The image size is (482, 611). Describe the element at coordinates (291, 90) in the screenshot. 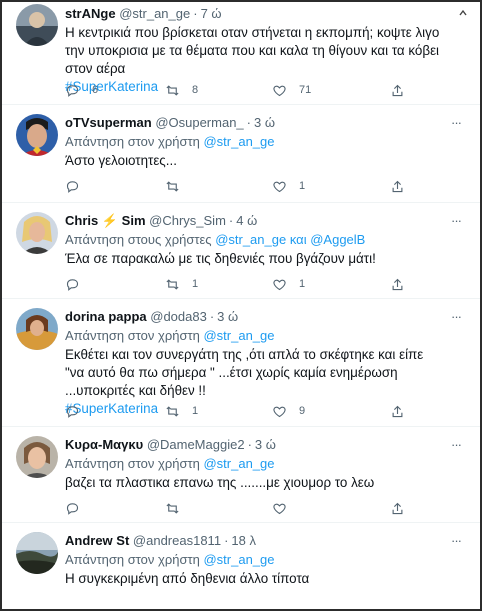

I see `like-button: 71` at that location.